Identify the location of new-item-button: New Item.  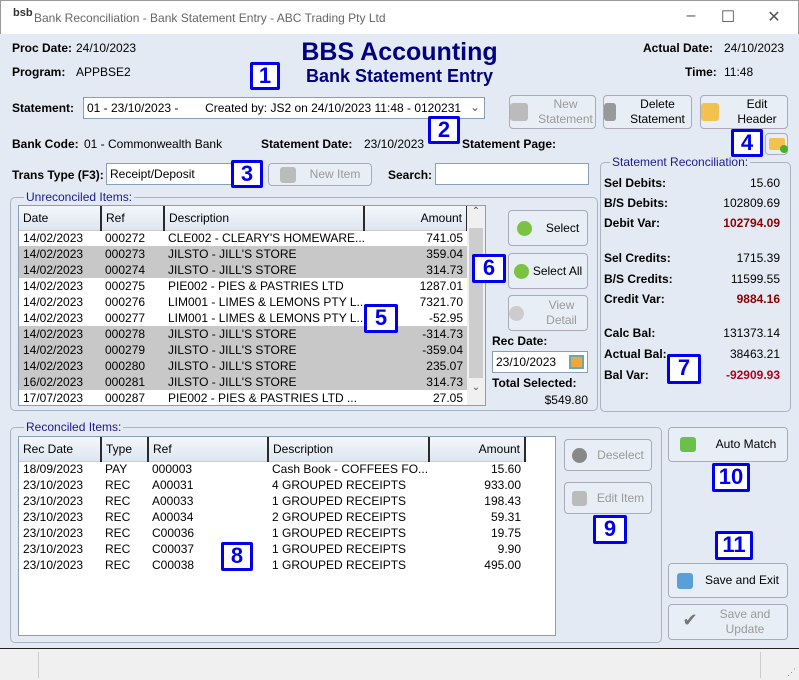
(320, 174).